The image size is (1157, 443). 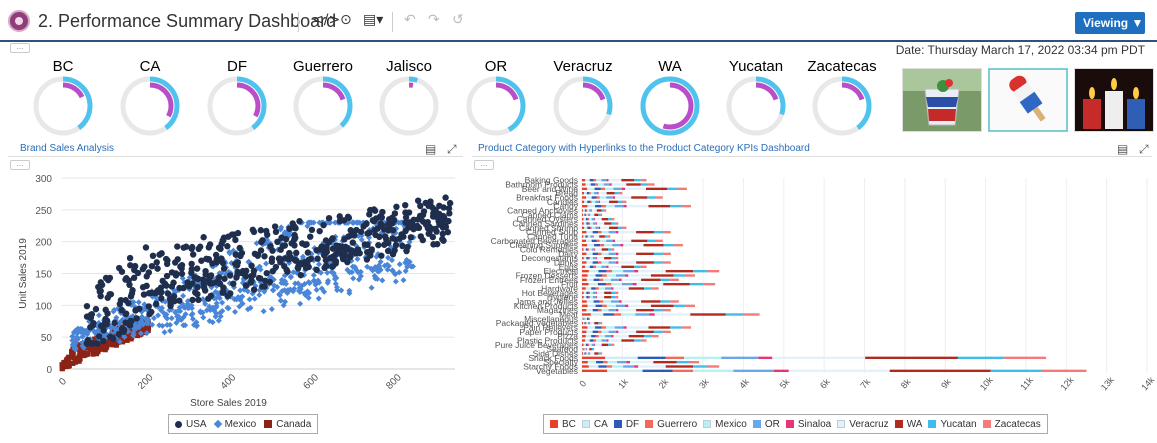 What do you see at coordinates (458, 20) in the screenshot?
I see `reset-icon: ↺` at bounding box center [458, 20].